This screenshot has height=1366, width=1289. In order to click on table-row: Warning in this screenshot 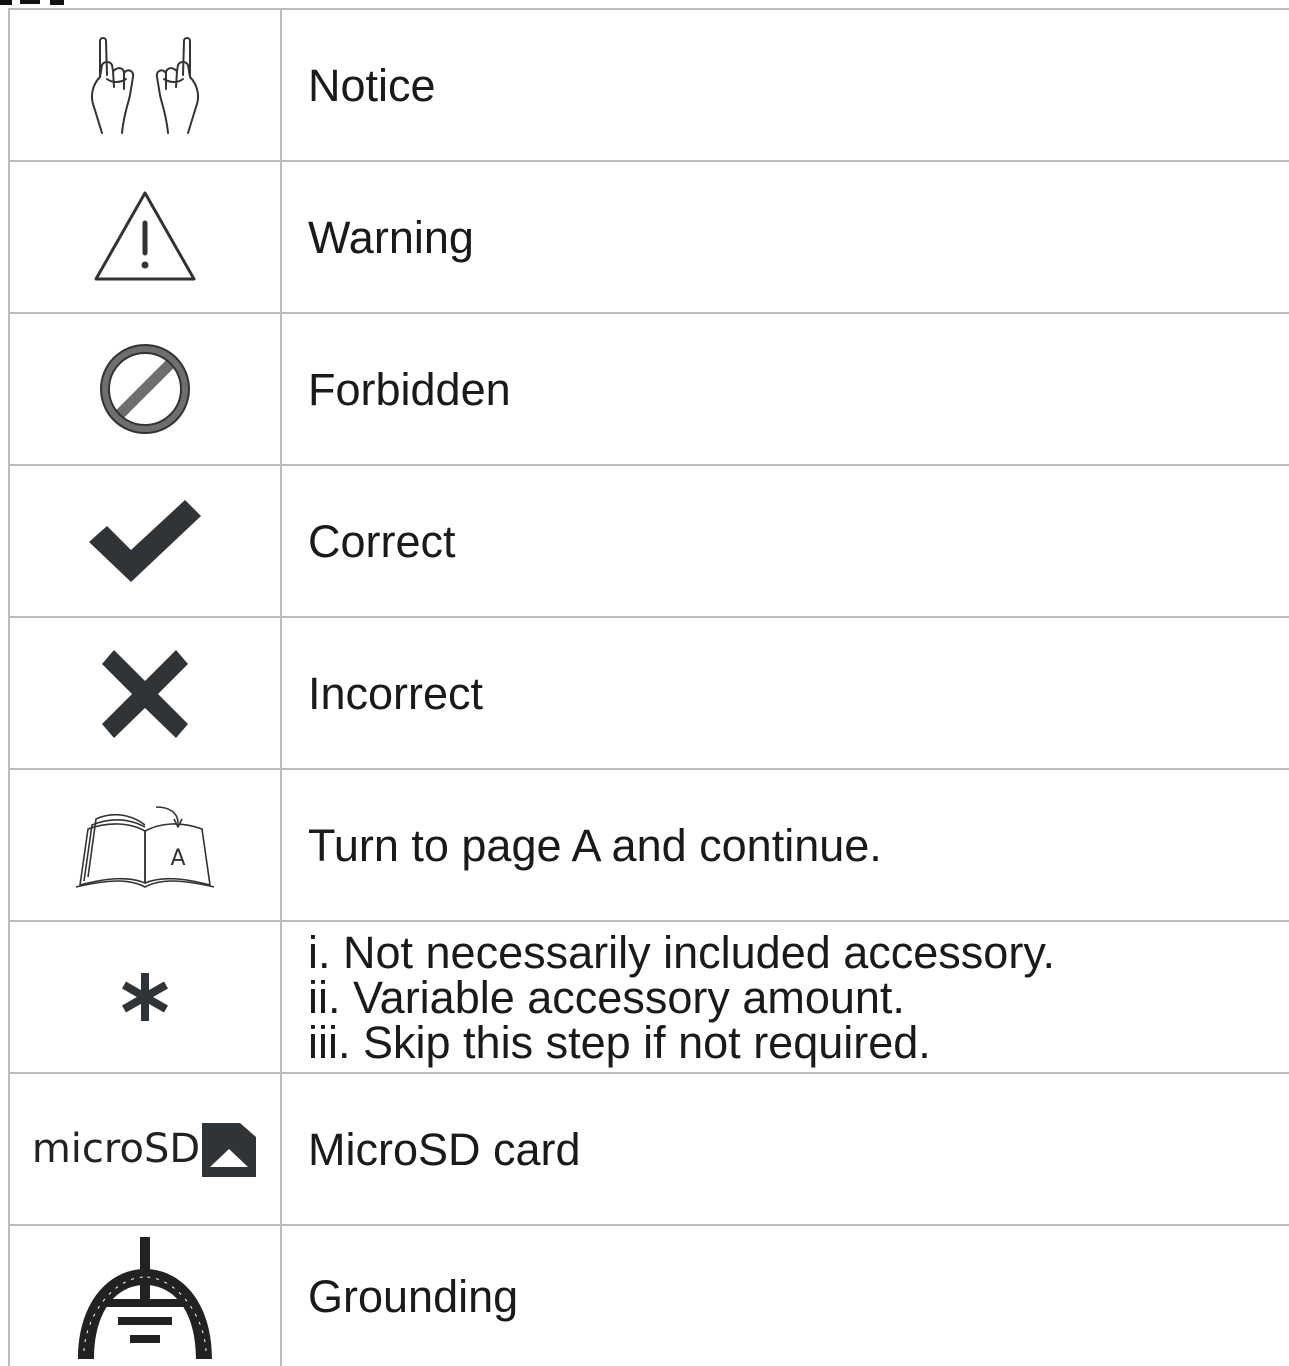, I will do `click(648, 238)`.